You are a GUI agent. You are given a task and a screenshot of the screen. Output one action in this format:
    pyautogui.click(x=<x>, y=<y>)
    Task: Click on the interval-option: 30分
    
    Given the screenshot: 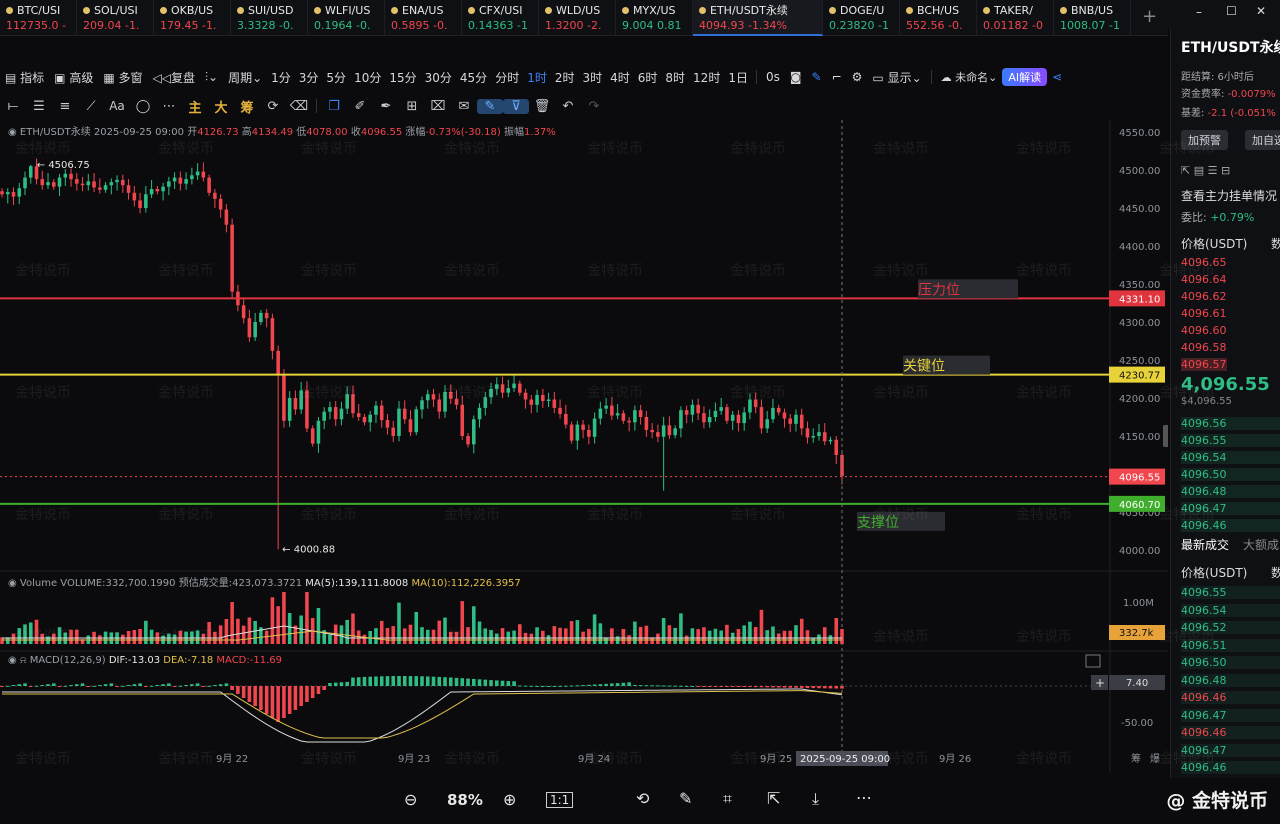 What is the action you would take?
    pyautogui.click(x=438, y=77)
    